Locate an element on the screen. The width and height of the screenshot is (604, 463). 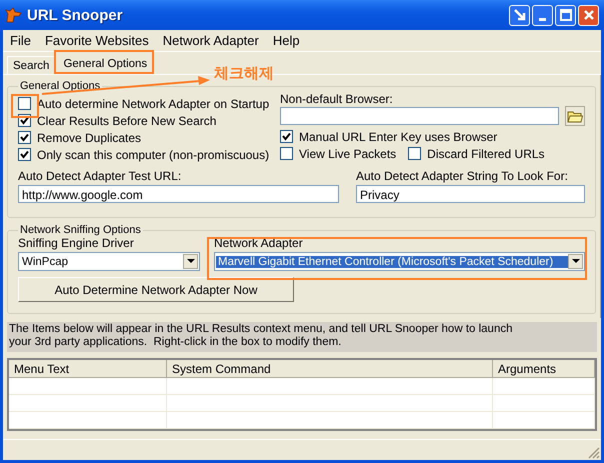
tab: Search is located at coordinates (31, 65).